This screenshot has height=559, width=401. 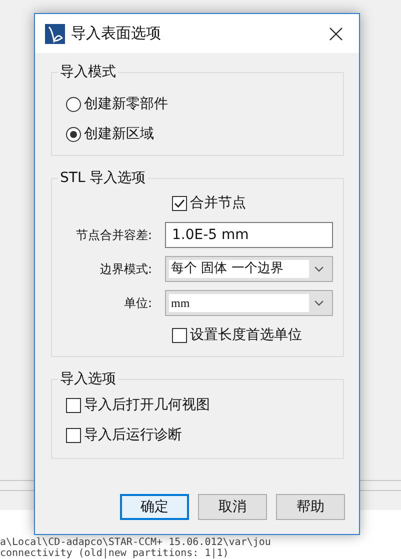 What do you see at coordinates (246, 335) in the screenshot?
I see `checkbox-label: 设置长度首选单位` at bounding box center [246, 335].